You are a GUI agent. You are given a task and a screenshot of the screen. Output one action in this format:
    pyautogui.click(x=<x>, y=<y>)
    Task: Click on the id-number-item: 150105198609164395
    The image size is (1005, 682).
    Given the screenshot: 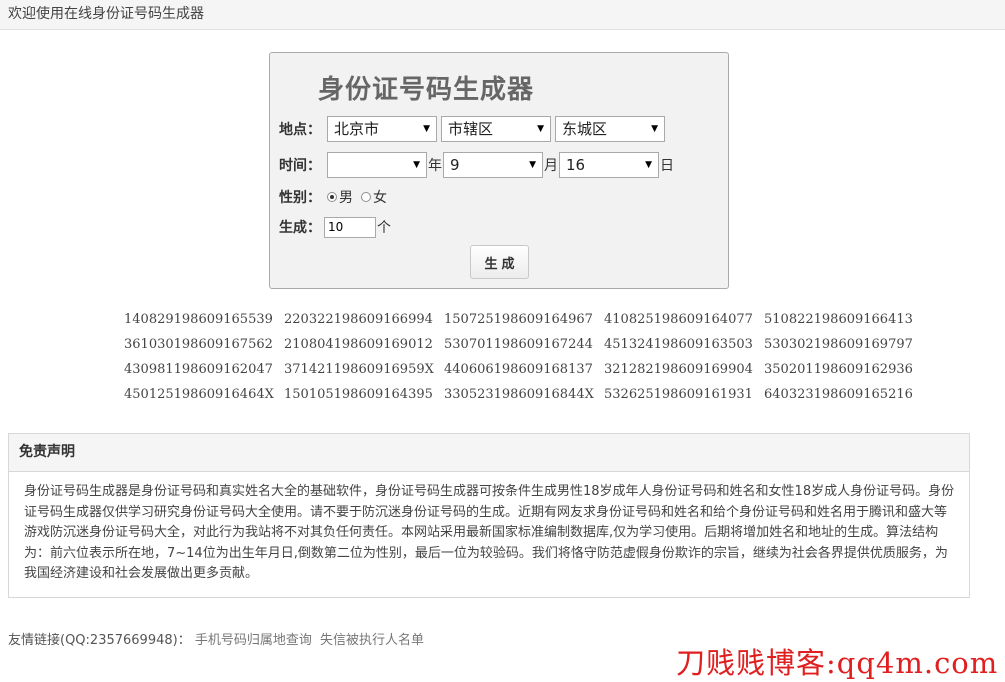 What is the action you would take?
    pyautogui.click(x=358, y=394)
    